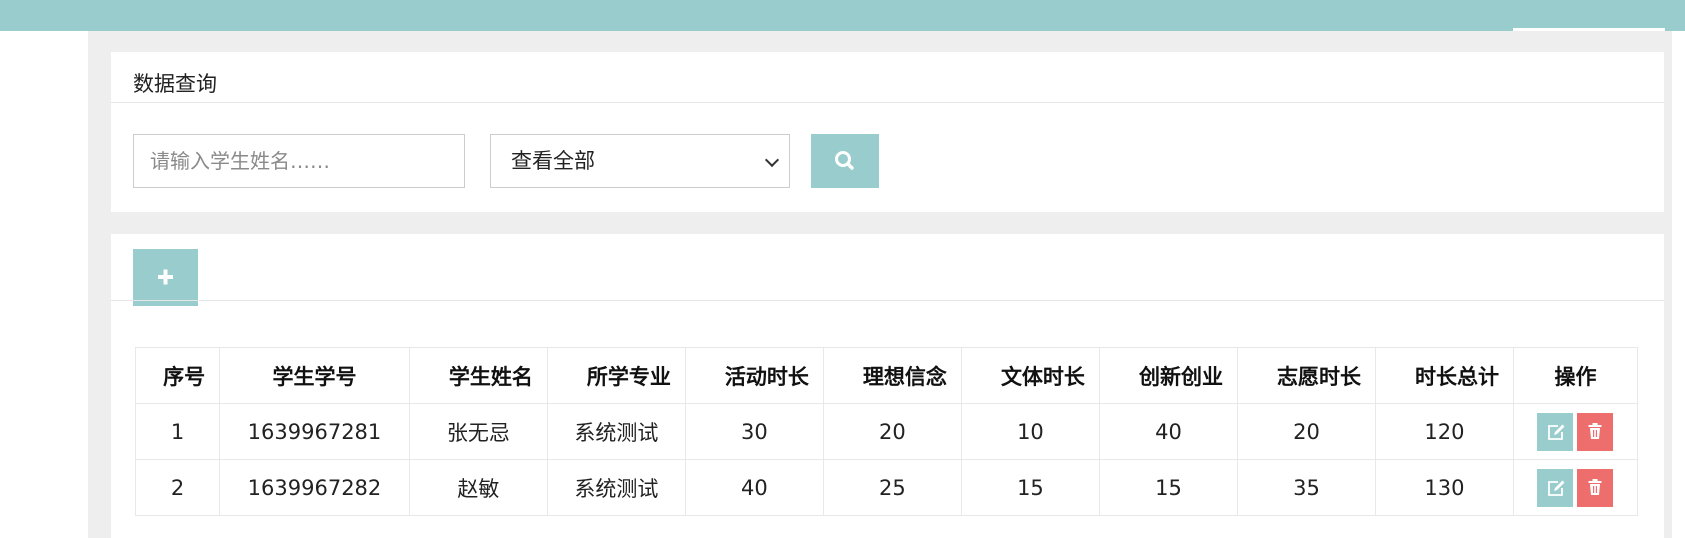  I want to click on plus-icon, so click(165, 277).